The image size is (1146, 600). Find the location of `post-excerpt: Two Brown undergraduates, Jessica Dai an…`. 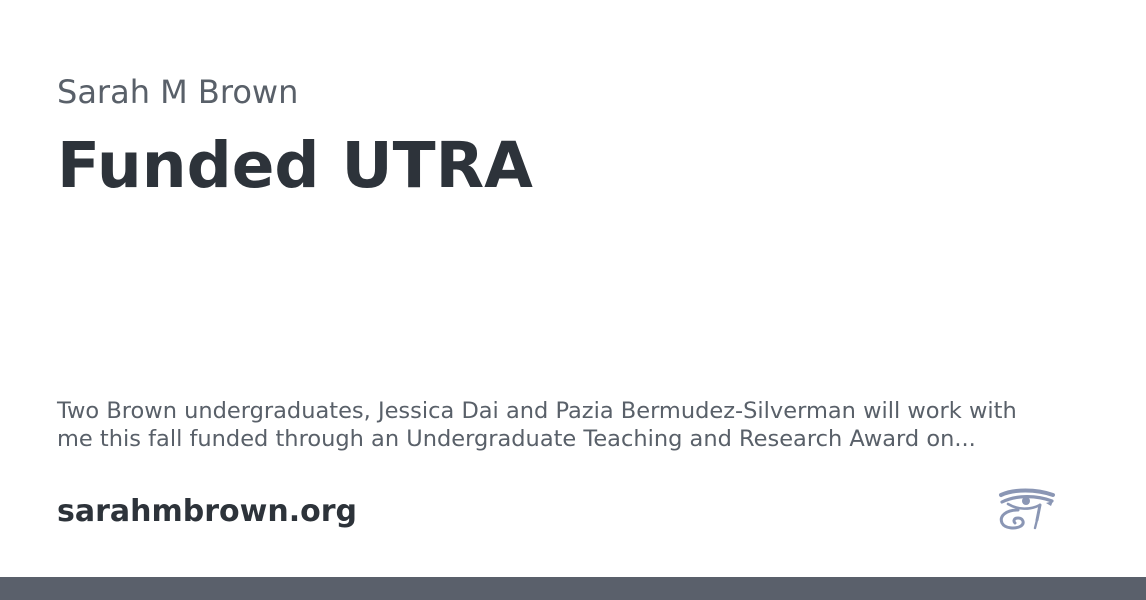

post-excerpt: Two Brown undergraduates, Jessica Dai an… is located at coordinates (537, 425).